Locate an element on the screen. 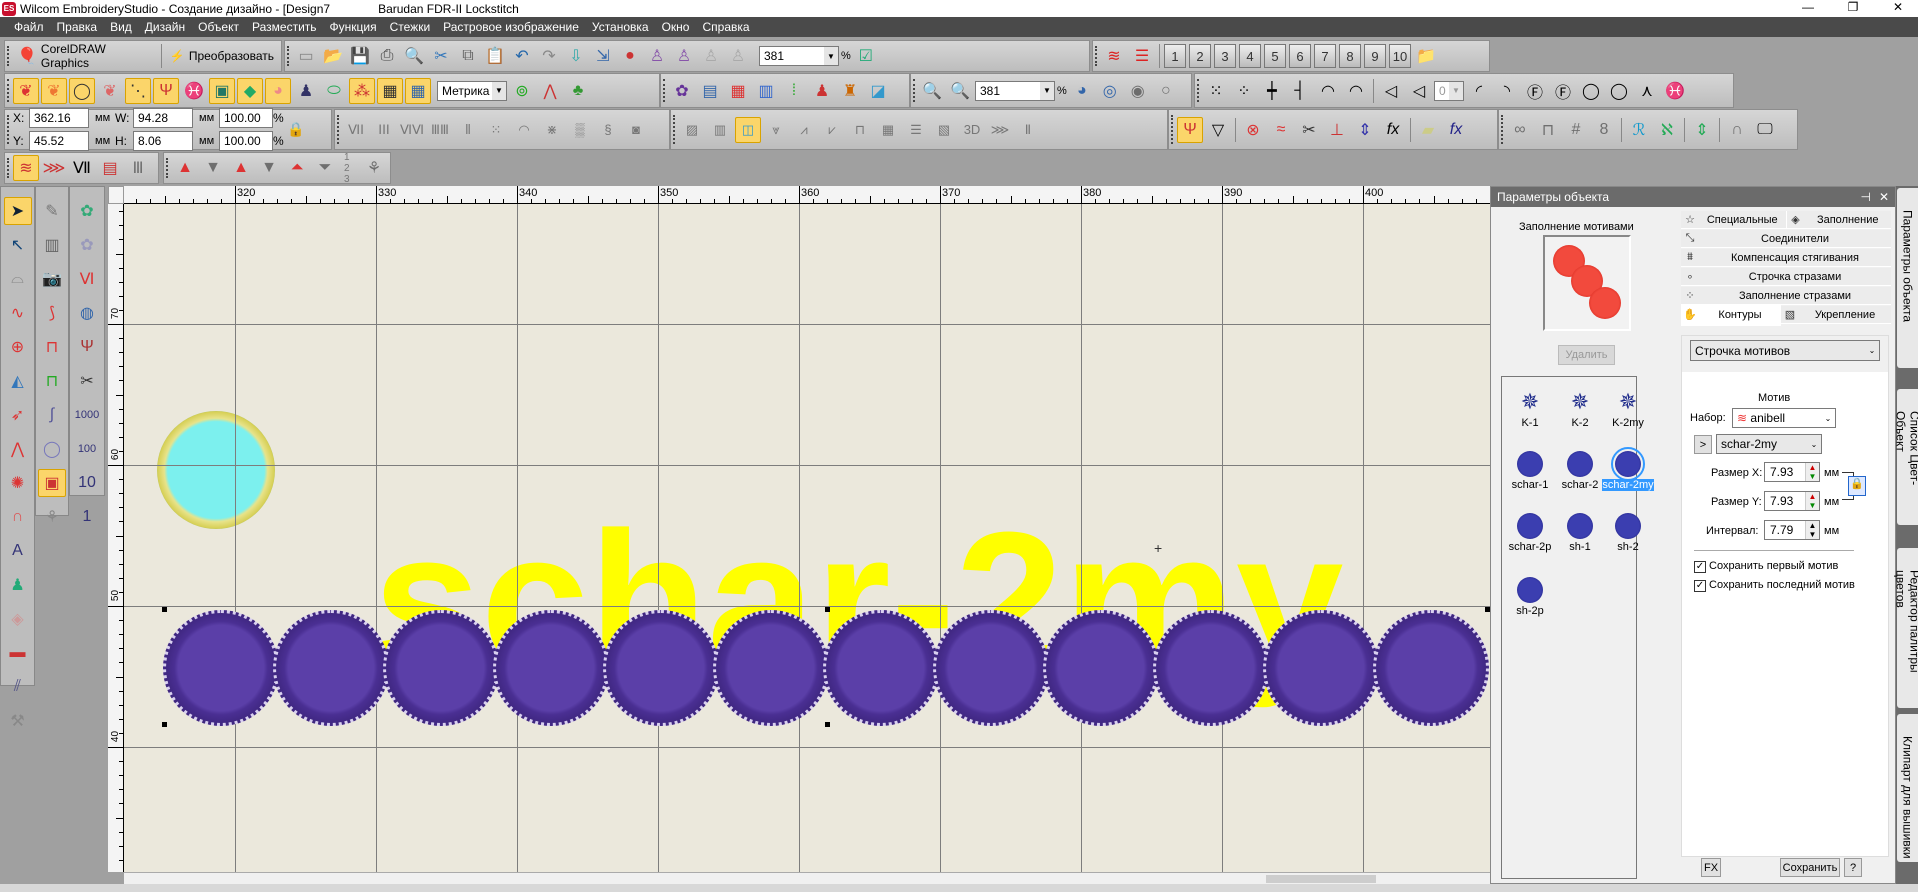 The image size is (1918, 892). angle-combo: 0 ▼ is located at coordinates (1449, 90).